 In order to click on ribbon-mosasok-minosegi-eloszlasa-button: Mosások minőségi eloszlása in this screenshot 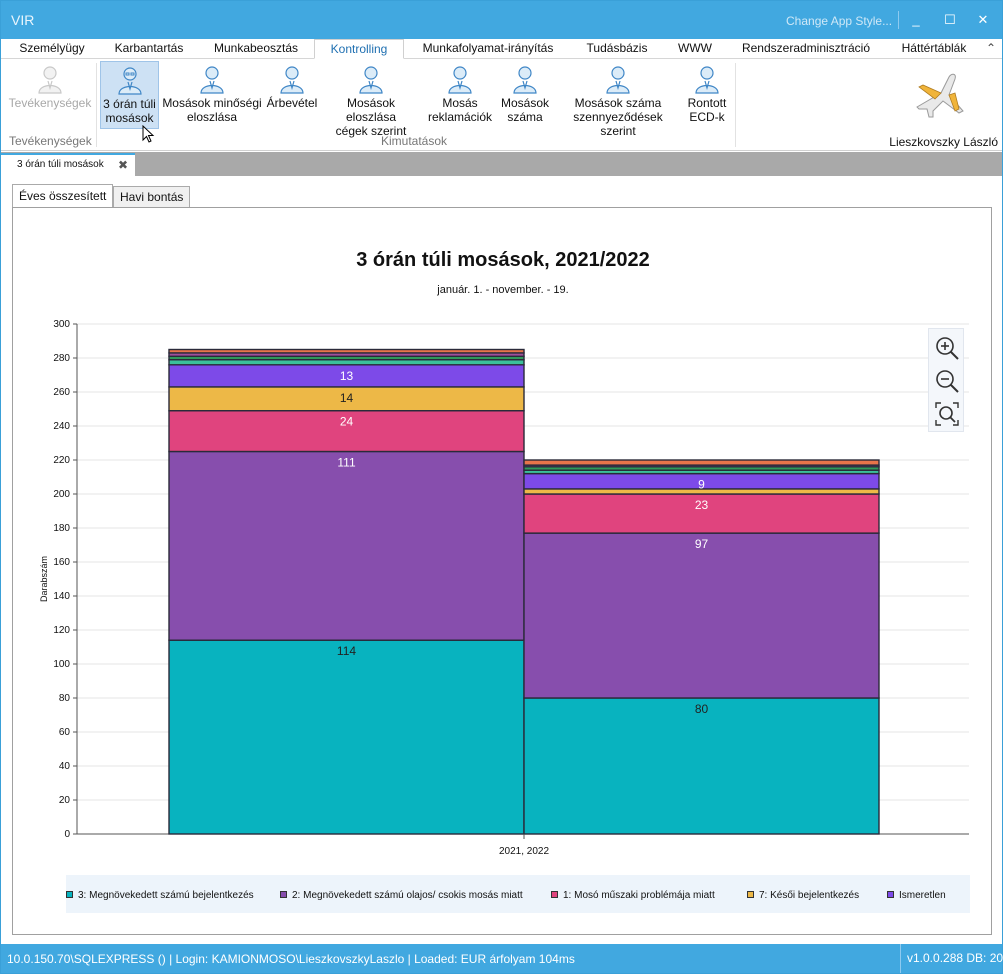, I will do `click(212, 94)`.